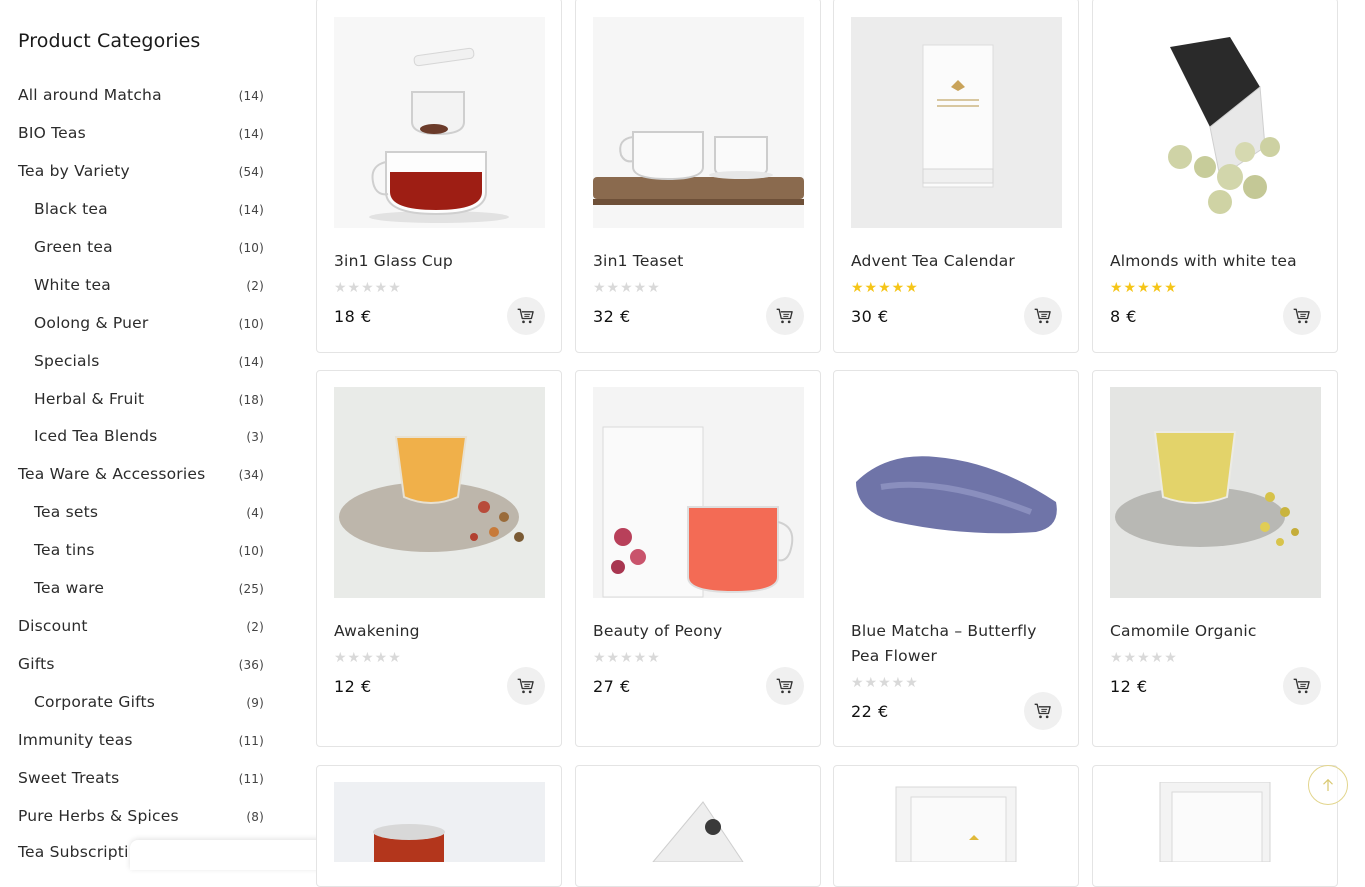 Image resolution: width=1365 pixels, height=887 pixels. I want to click on subcategory-item: Tea tins (10), so click(149, 551).